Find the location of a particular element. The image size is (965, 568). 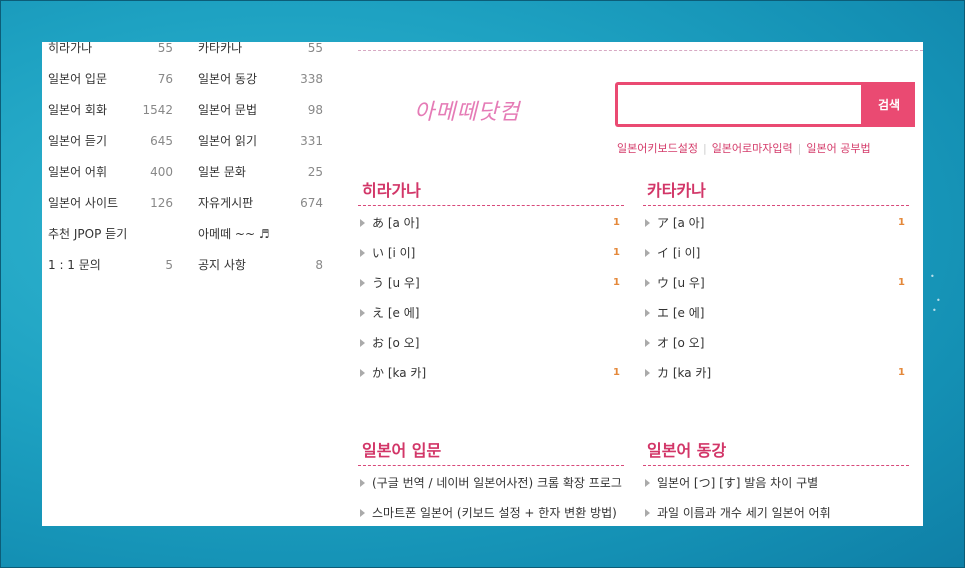

post-title: え [e 에] is located at coordinates (396, 313).